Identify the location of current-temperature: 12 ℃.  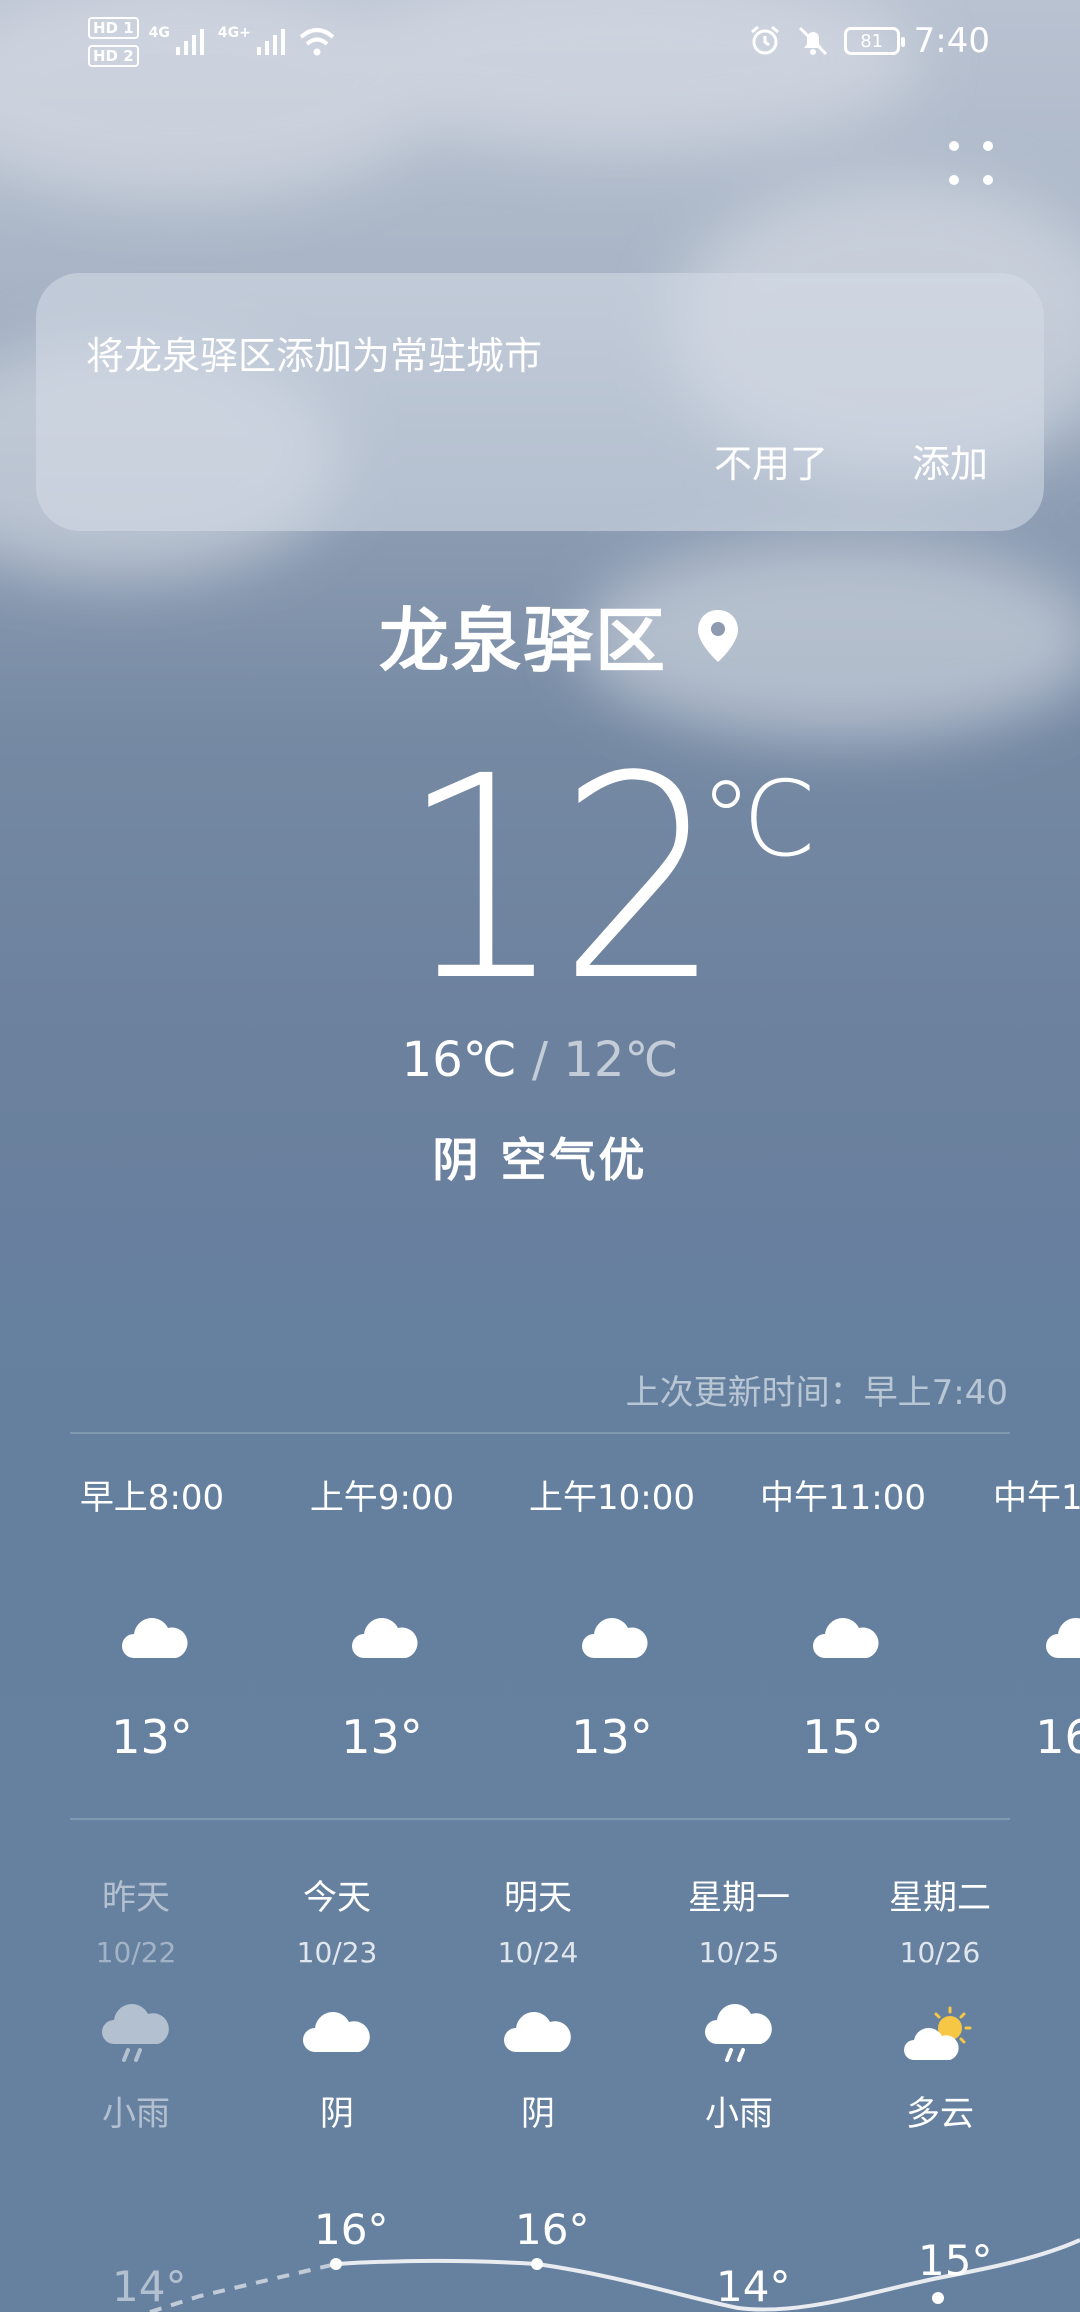
(608, 880).